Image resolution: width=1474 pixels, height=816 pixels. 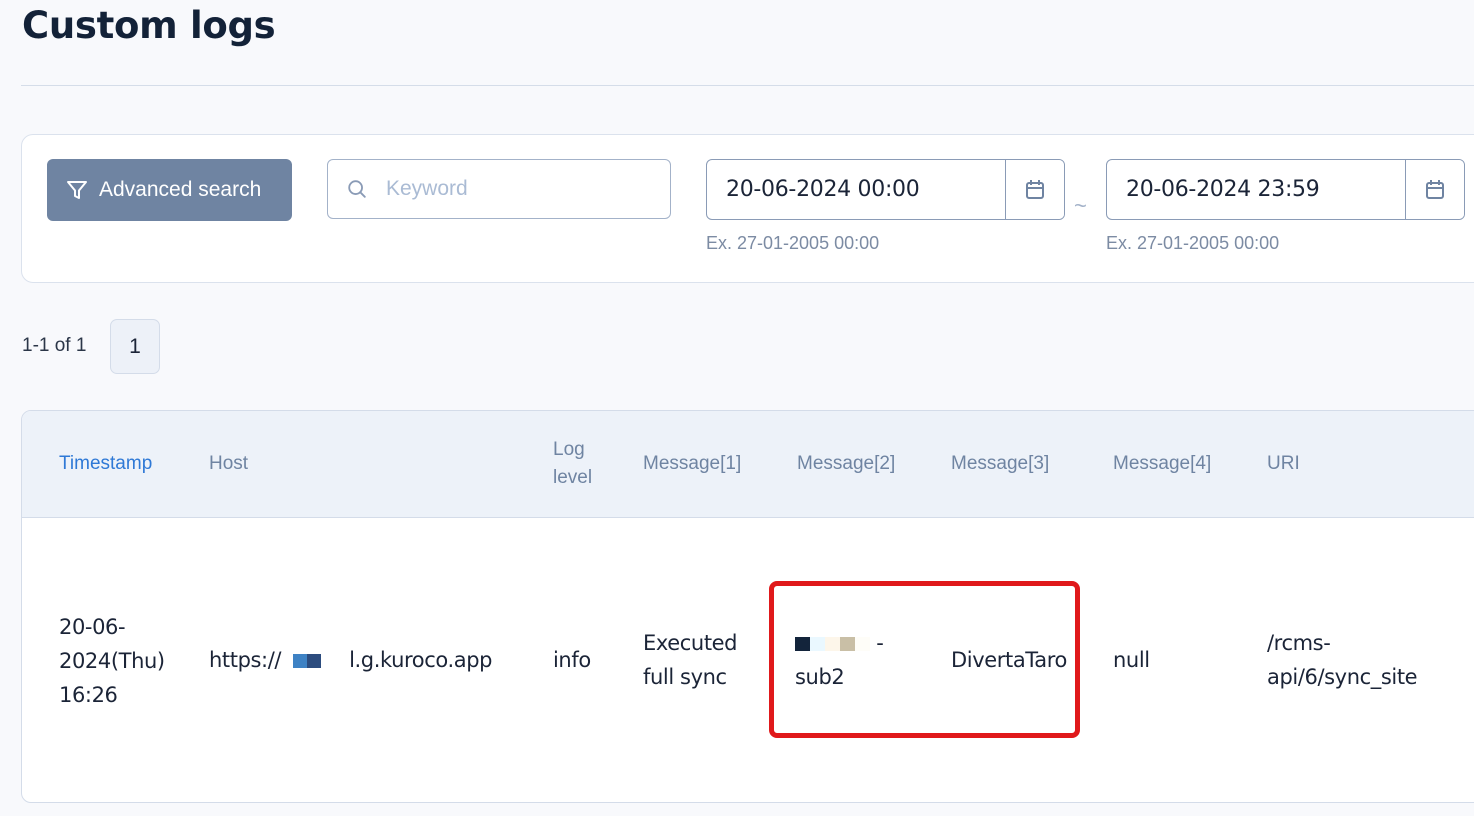 I want to click on date-to-hint: Ex. 27-01-2005 00:00, so click(x=1193, y=243).